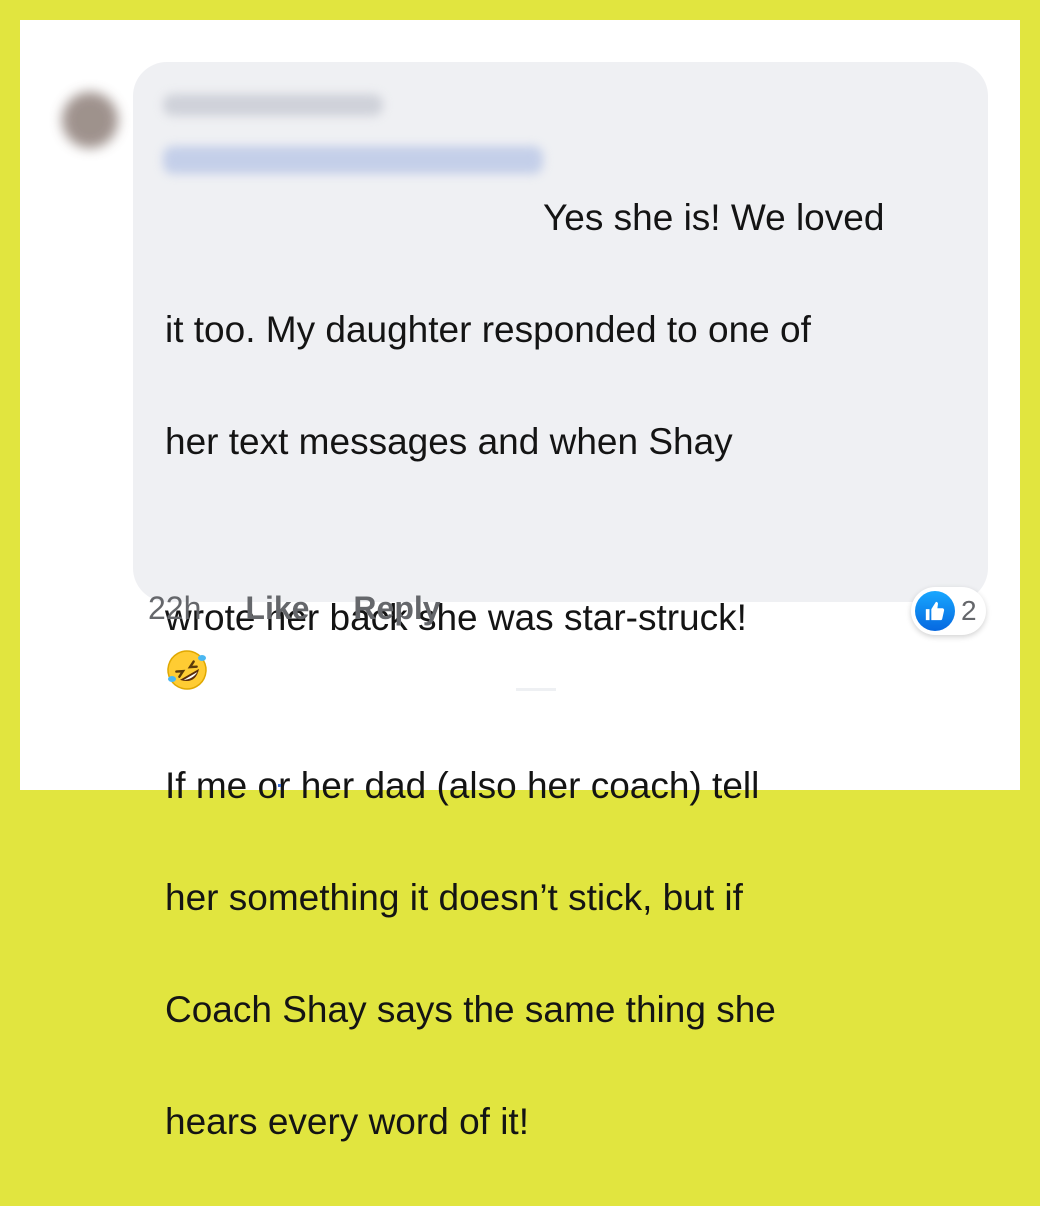  I want to click on like-button: Like, so click(277, 608).